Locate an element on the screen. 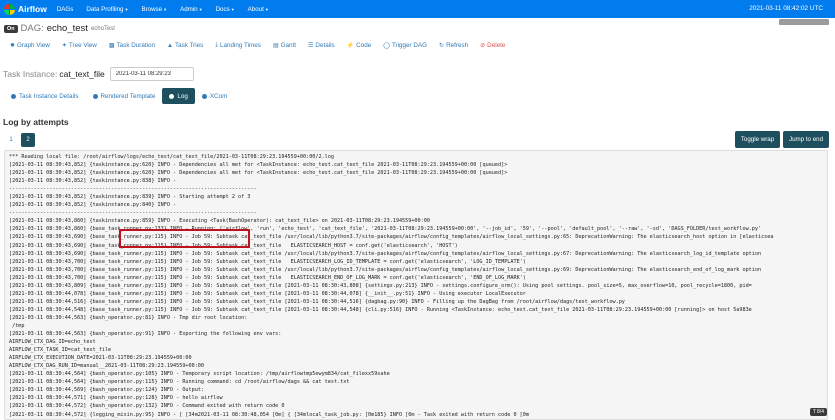 Image resolution: width=835 pixels, height=420 pixels. refresh-link: ↻ Refresh is located at coordinates (453, 45).